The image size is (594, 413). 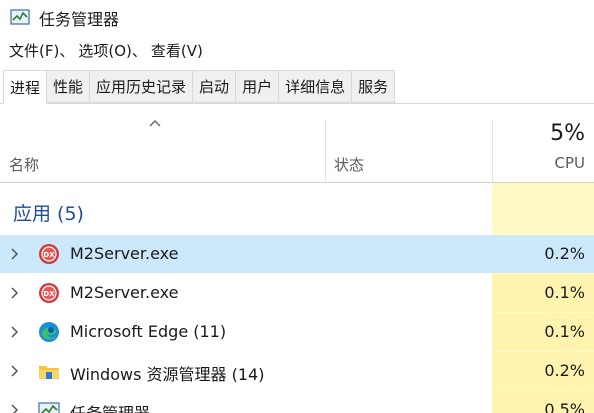 I want to click on column-status-header: 状态, so click(x=349, y=164).